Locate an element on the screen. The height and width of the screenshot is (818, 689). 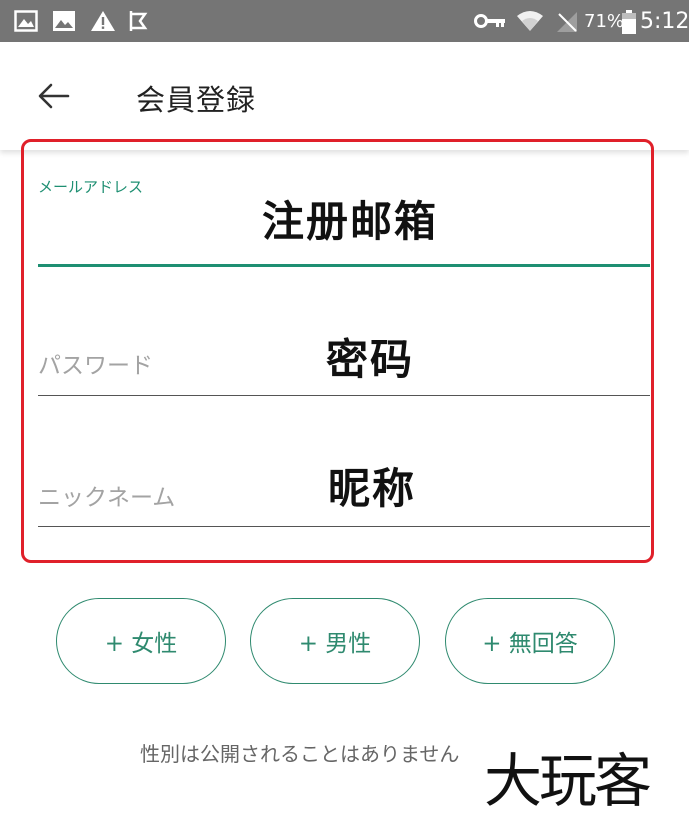
email-field-underline is located at coordinates (344, 265).